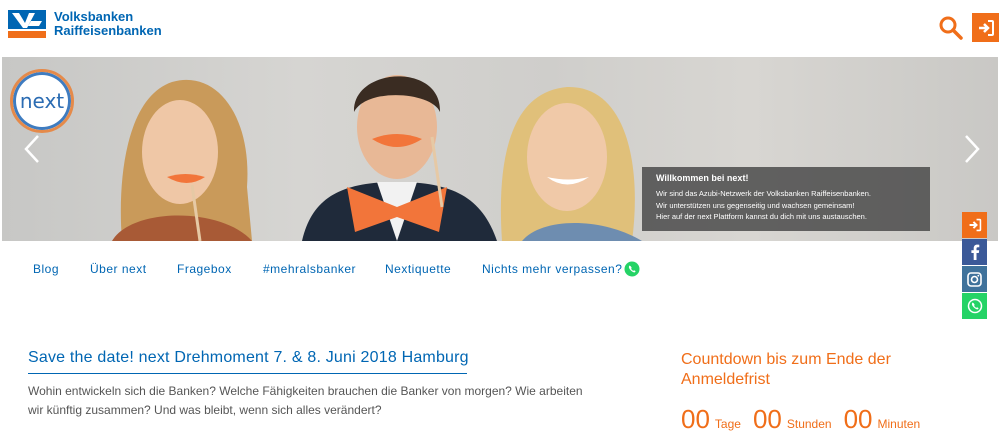 The image size is (1000, 431). I want to click on chevron-right-icon, so click(972, 149).